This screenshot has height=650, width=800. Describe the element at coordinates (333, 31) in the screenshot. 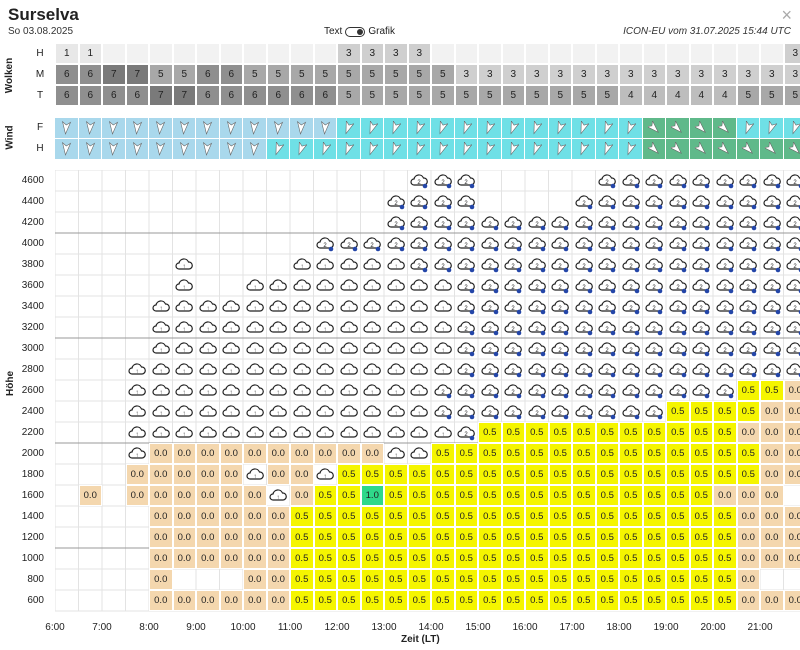

I see `toggle-text-label: Text` at that location.